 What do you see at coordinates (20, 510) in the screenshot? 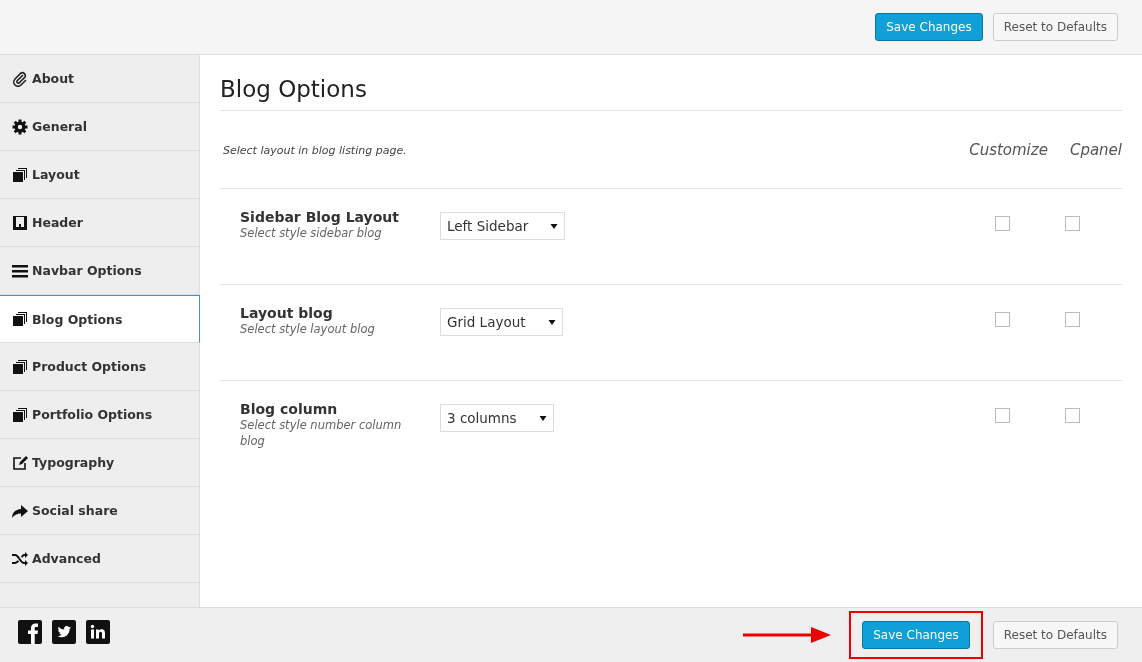
I see `share-icon` at bounding box center [20, 510].